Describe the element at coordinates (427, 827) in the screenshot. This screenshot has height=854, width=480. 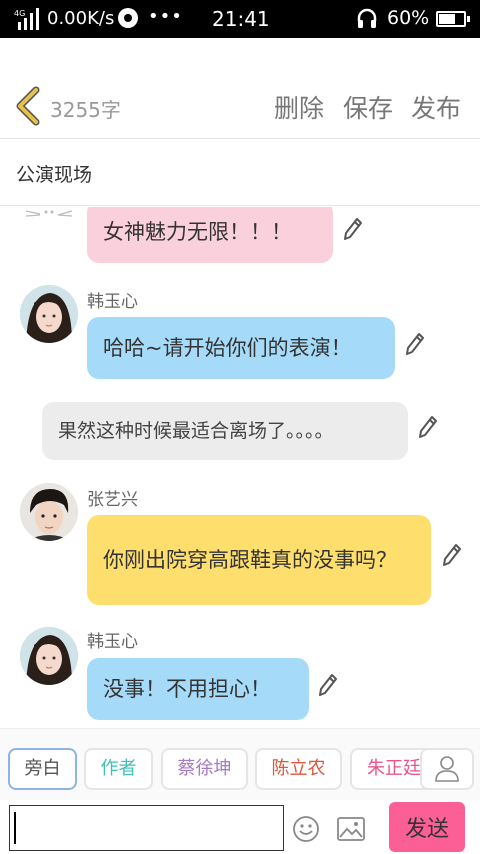
I see `send-button: 发送` at that location.